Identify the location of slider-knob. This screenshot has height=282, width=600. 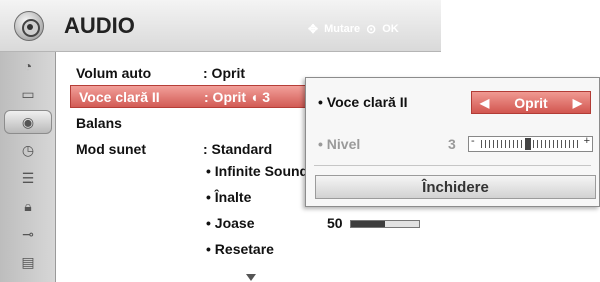
(528, 144).